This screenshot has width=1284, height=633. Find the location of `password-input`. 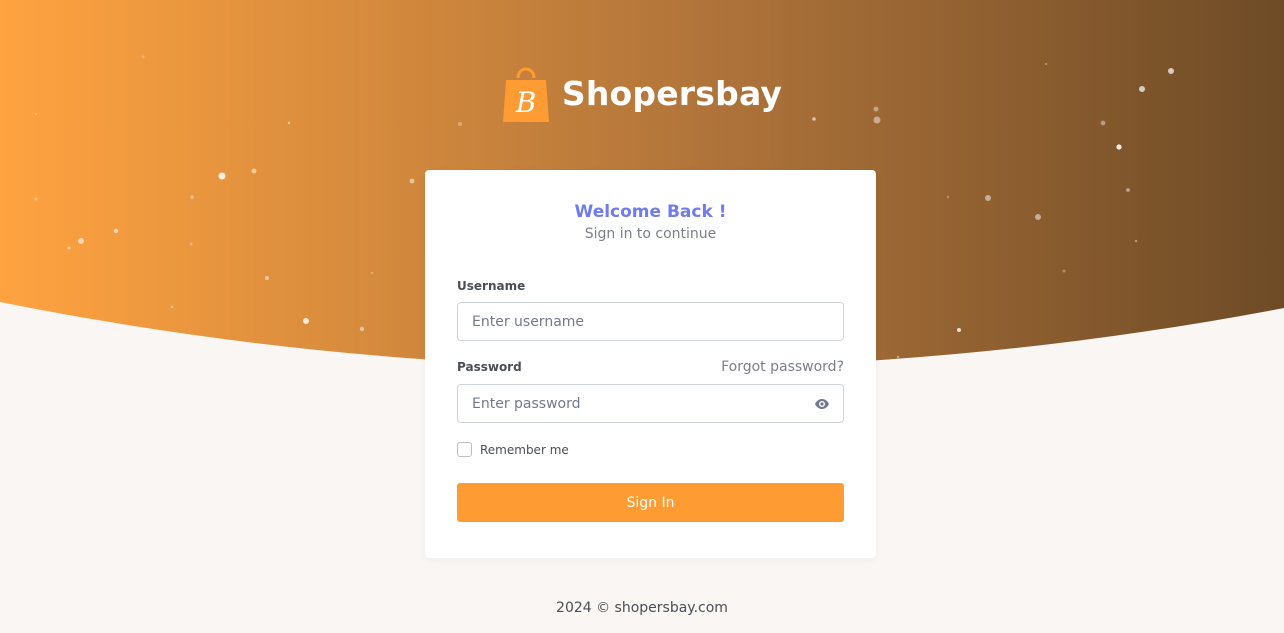

password-input is located at coordinates (650, 403).